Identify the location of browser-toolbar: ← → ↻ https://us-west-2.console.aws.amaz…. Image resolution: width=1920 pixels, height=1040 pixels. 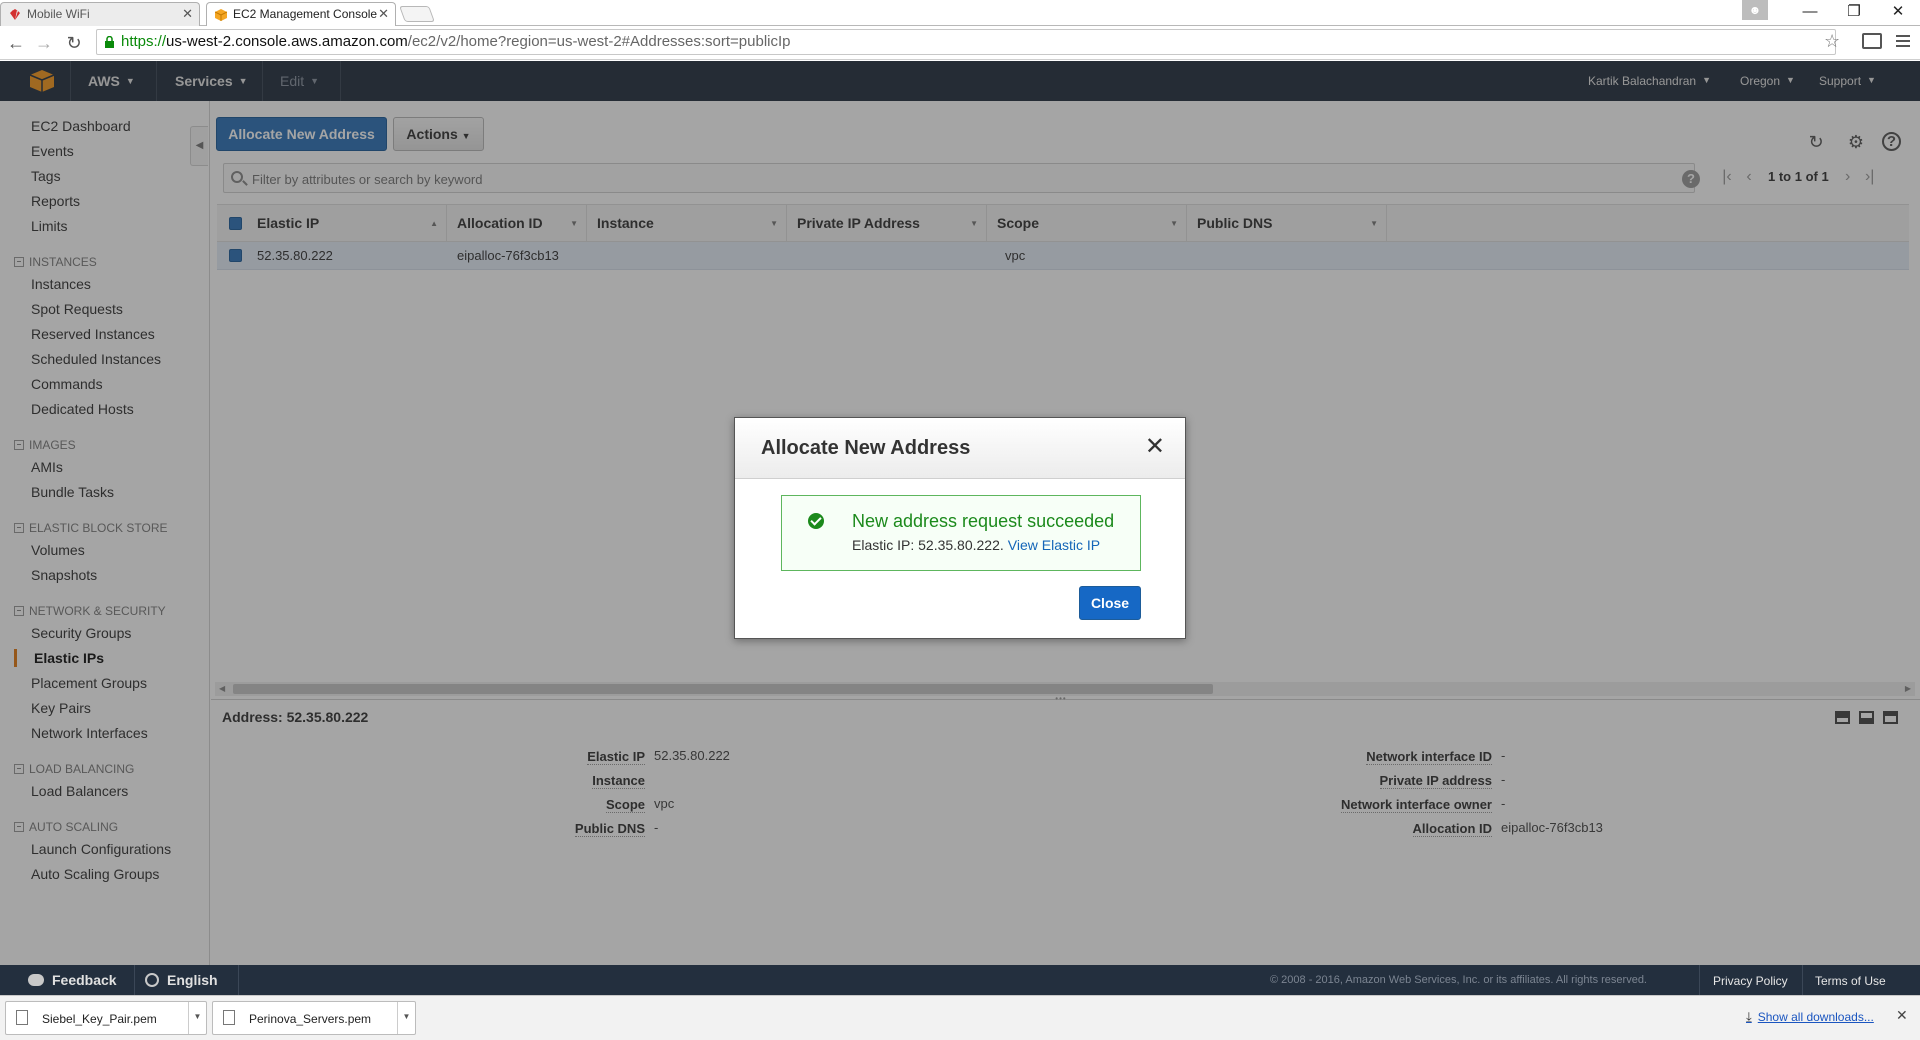
(960, 43).